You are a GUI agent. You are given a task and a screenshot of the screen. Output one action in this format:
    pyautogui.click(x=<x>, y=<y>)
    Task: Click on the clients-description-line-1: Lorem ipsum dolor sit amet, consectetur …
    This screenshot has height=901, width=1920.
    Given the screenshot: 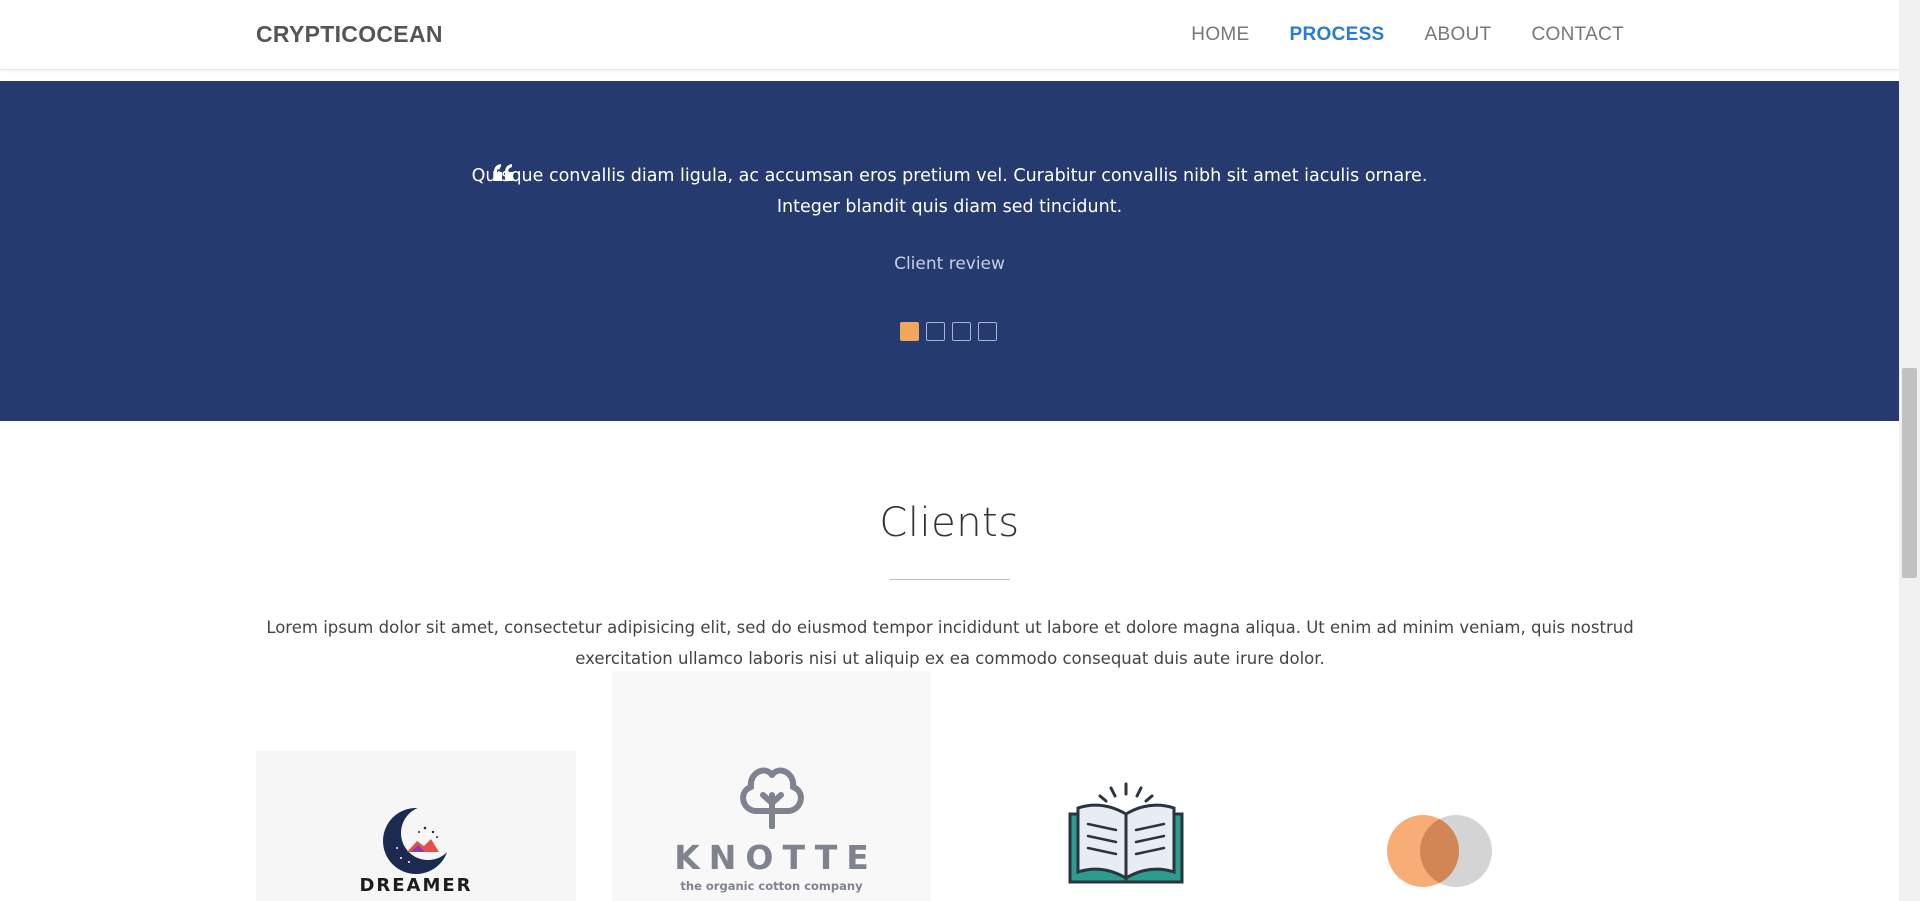 What is the action you would take?
    pyautogui.click(x=950, y=627)
    